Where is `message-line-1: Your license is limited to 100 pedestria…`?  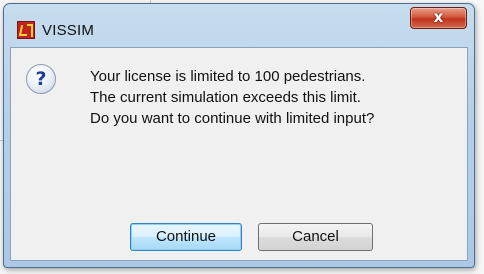 message-line-1: Your license is limited to 100 pedestria… is located at coordinates (228, 76).